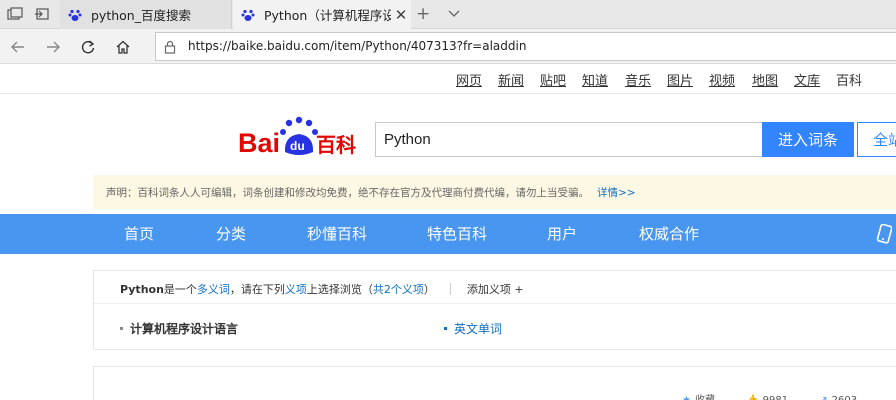  I want to click on like-count: 9981, so click(775, 397).